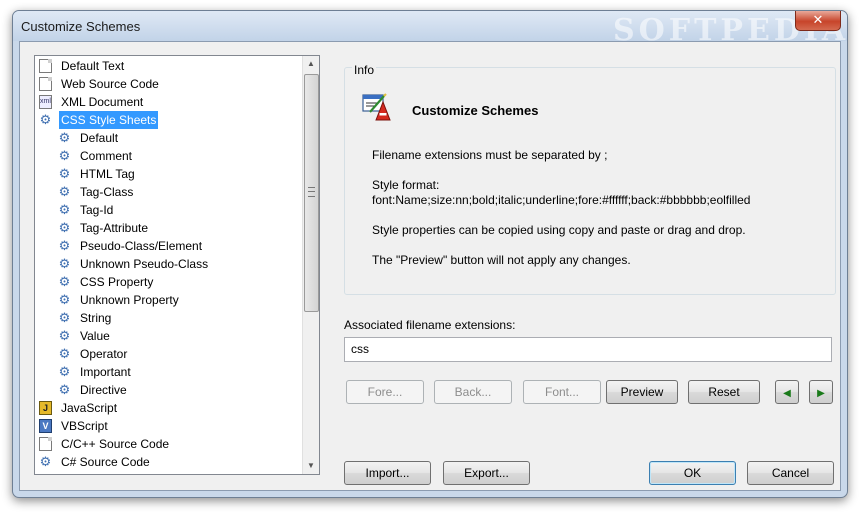 This screenshot has height=516, width=867. I want to click on tree-item-label: CSS Property, so click(117, 282).